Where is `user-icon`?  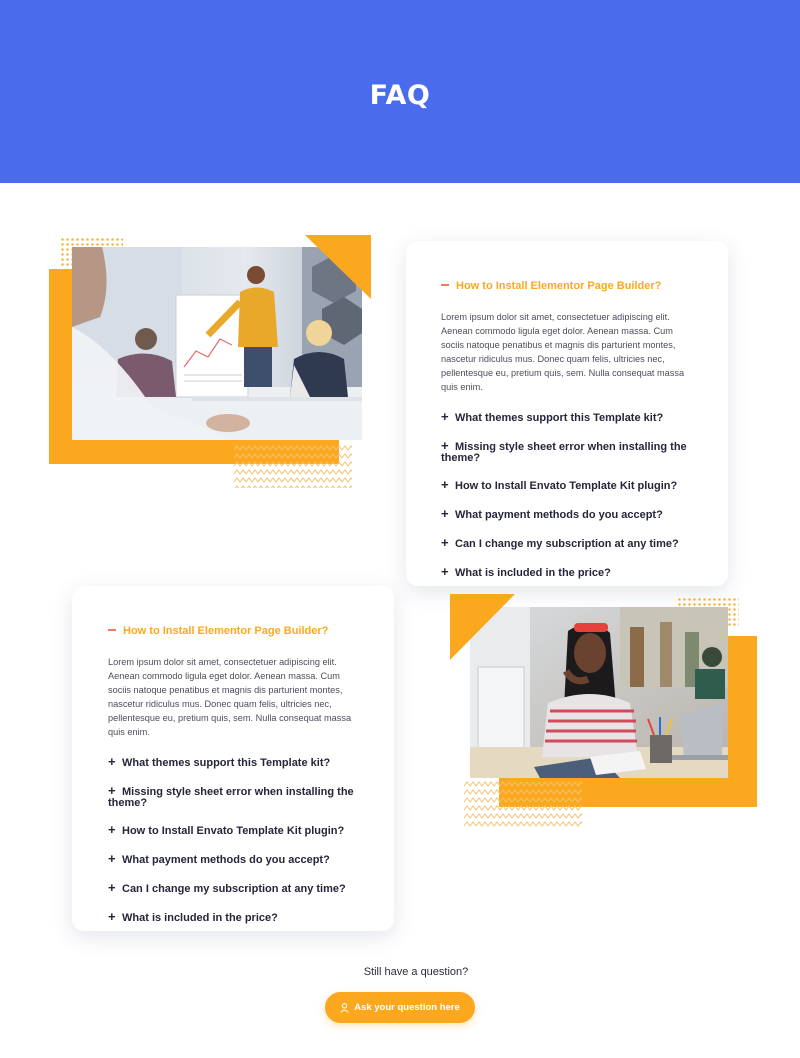 user-icon is located at coordinates (344, 1007).